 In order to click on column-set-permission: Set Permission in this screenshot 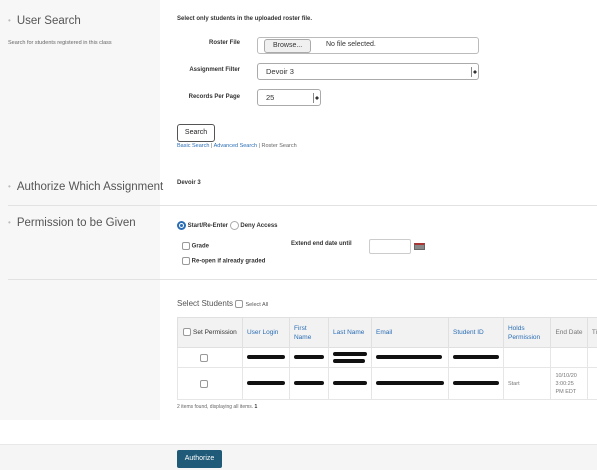, I will do `click(210, 332)`.